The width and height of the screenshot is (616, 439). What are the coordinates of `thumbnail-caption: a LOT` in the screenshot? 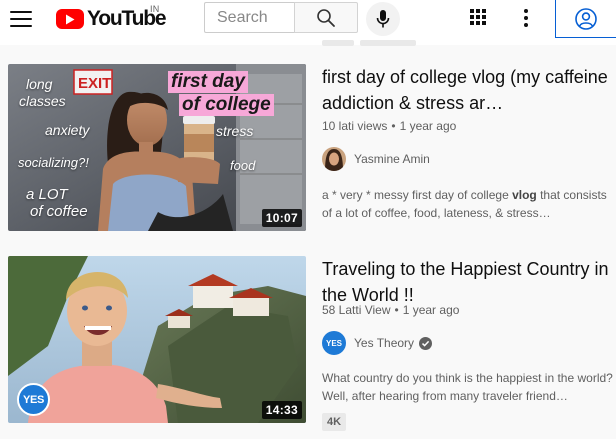 It's located at (47, 194).